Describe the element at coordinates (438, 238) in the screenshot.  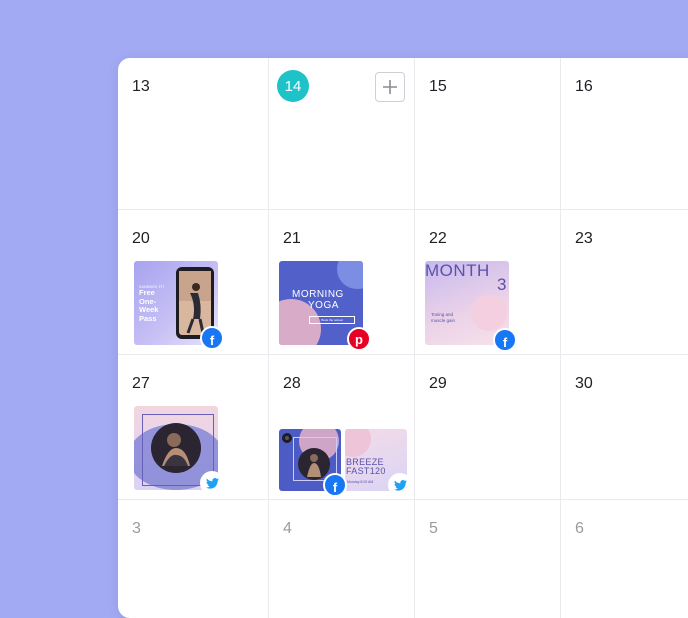
I see `day-number: 22` at that location.